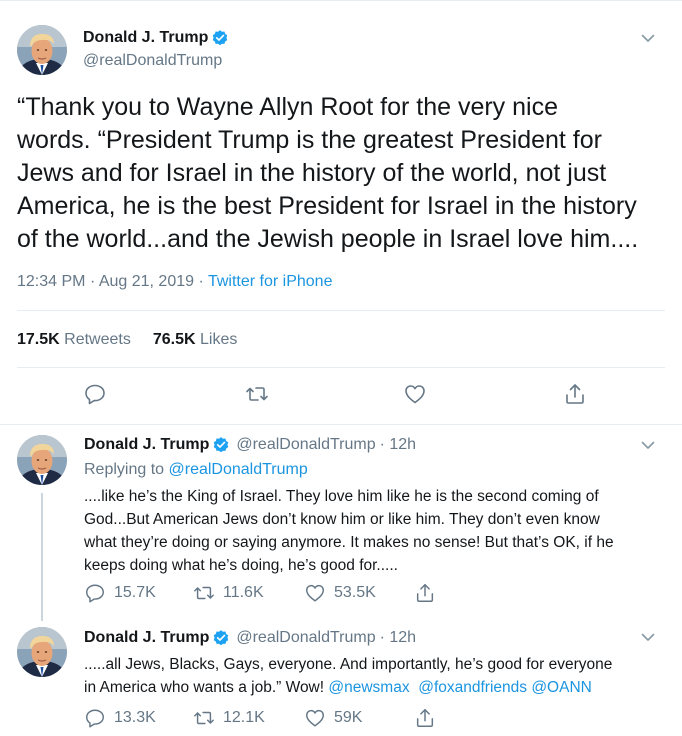 This screenshot has height=736, width=682. I want to click on tweet-time: 12:34 PM, so click(51, 281).